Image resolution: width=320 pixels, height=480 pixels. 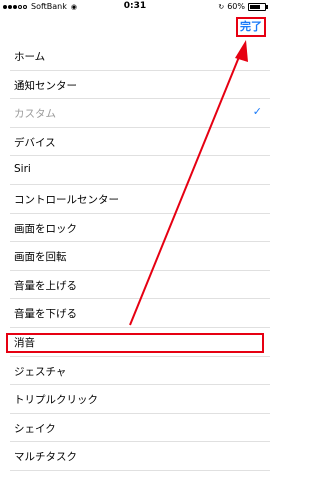 I want to click on menu-item-label: コントロールセンター, so click(x=66, y=199).